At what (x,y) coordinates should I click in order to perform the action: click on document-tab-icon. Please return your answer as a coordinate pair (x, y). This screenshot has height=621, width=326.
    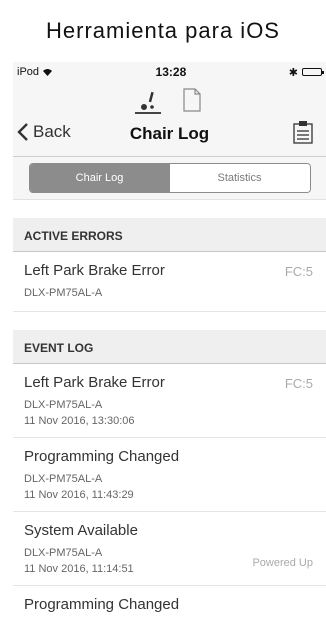
    Looking at the image, I should click on (192, 99).